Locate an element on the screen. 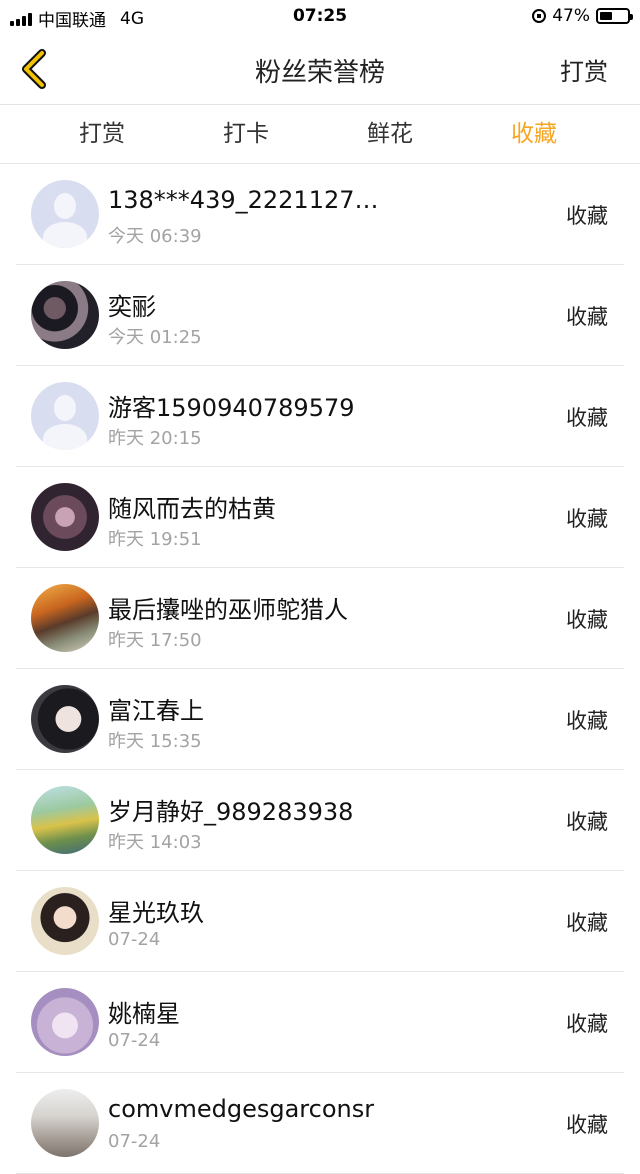 This screenshot has height=1174, width=640. status-bar: 中国联通 4G 07:25 47% is located at coordinates (320, 17).